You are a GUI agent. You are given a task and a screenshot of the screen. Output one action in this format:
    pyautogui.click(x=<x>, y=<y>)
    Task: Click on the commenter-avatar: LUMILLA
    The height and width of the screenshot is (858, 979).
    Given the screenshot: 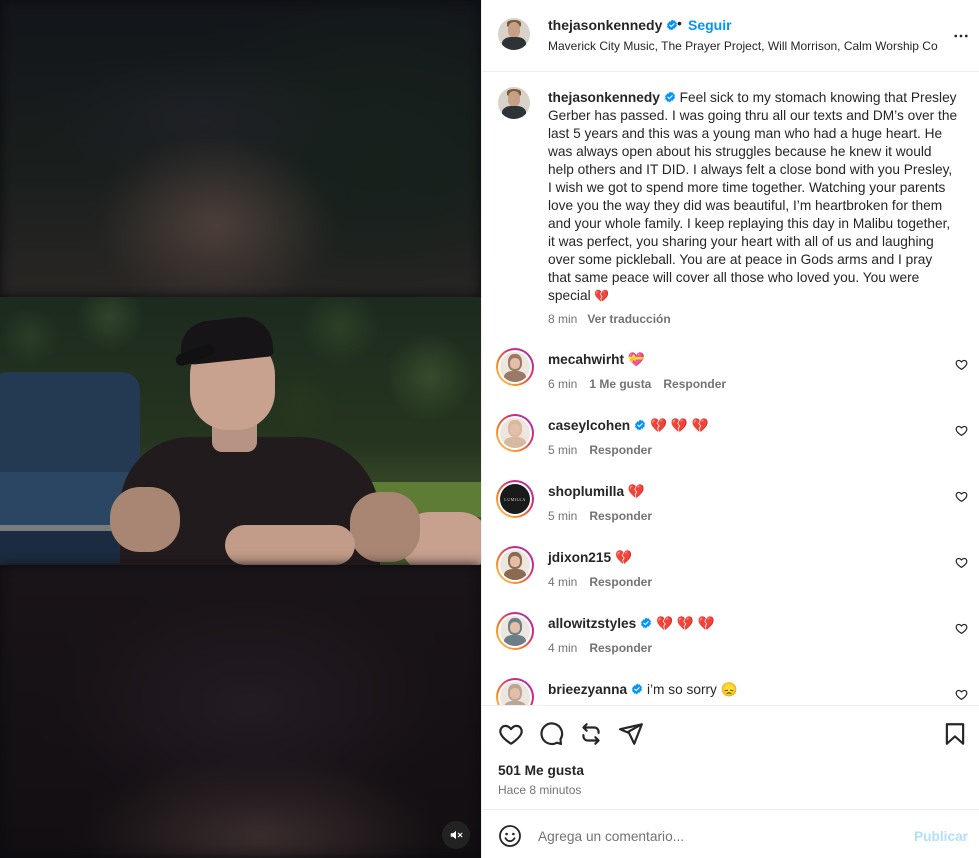 What is the action you would take?
    pyautogui.click(x=515, y=499)
    